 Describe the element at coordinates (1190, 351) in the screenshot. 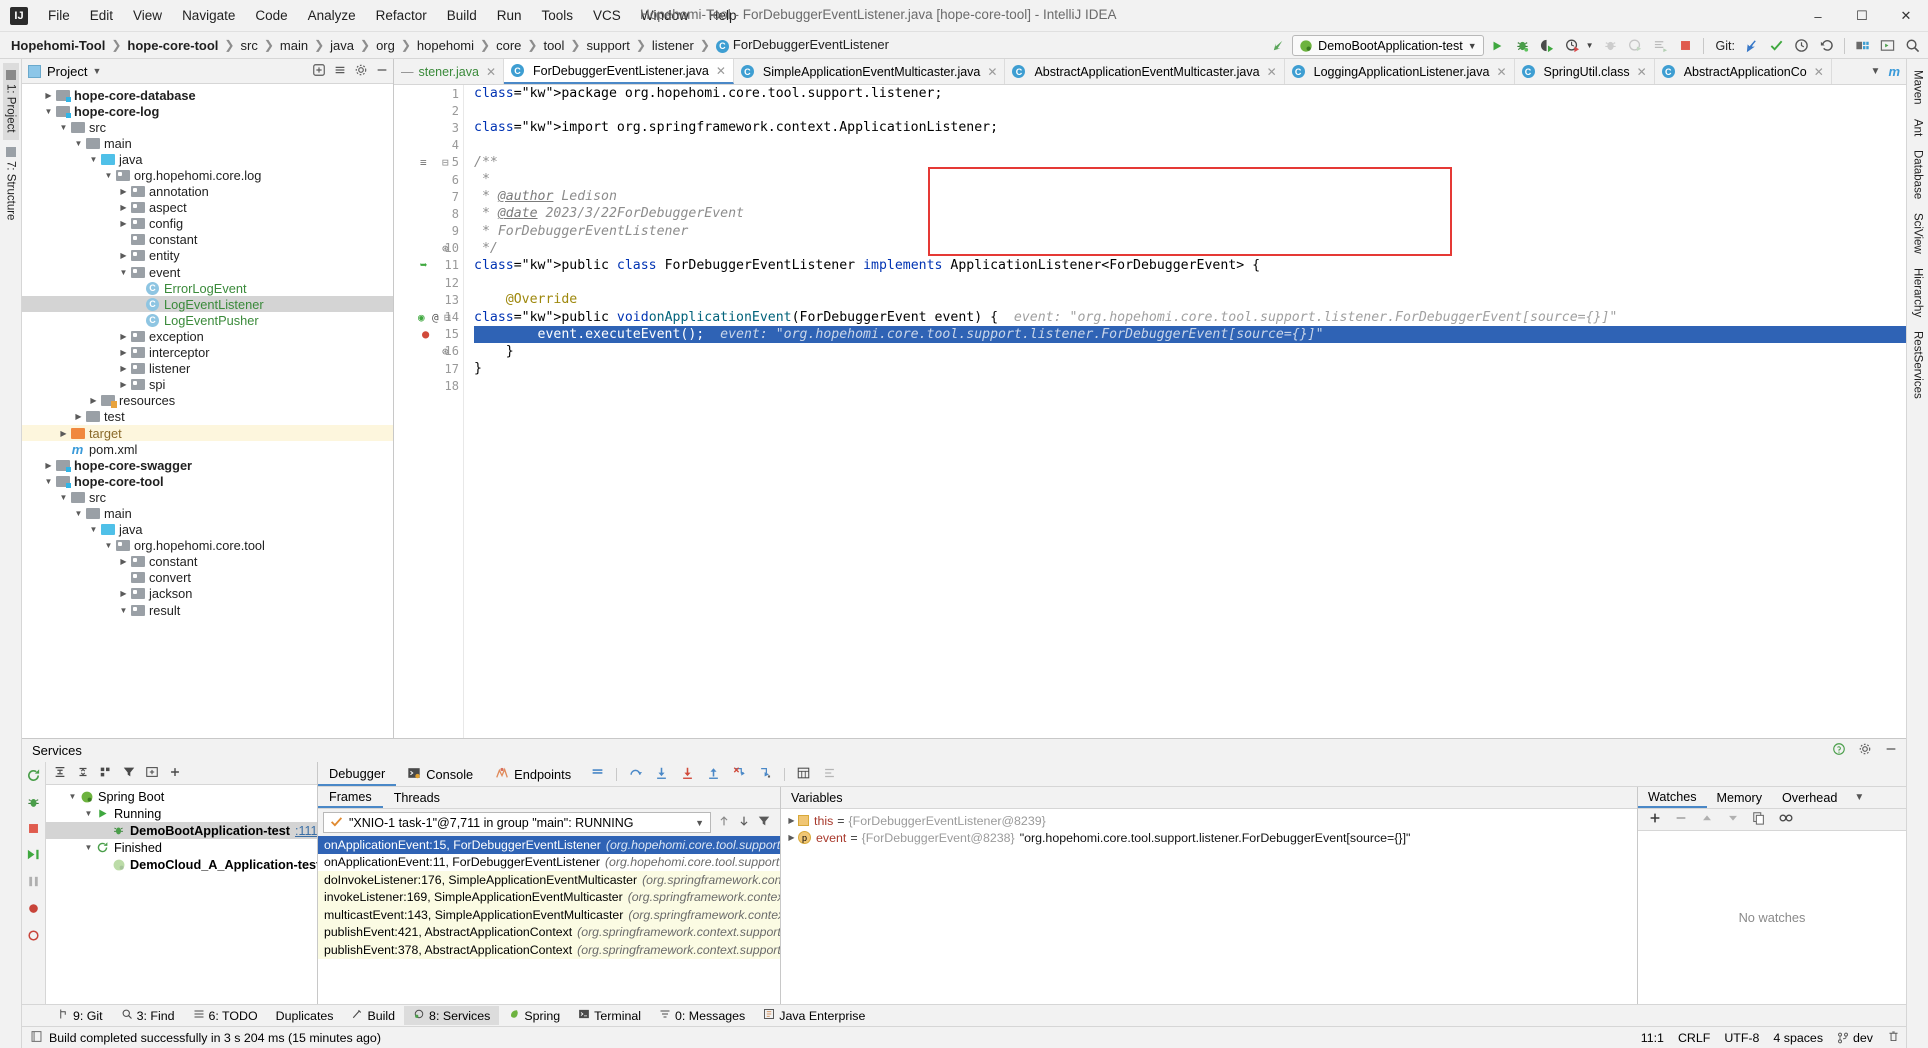

I see `code-line: }` at that location.